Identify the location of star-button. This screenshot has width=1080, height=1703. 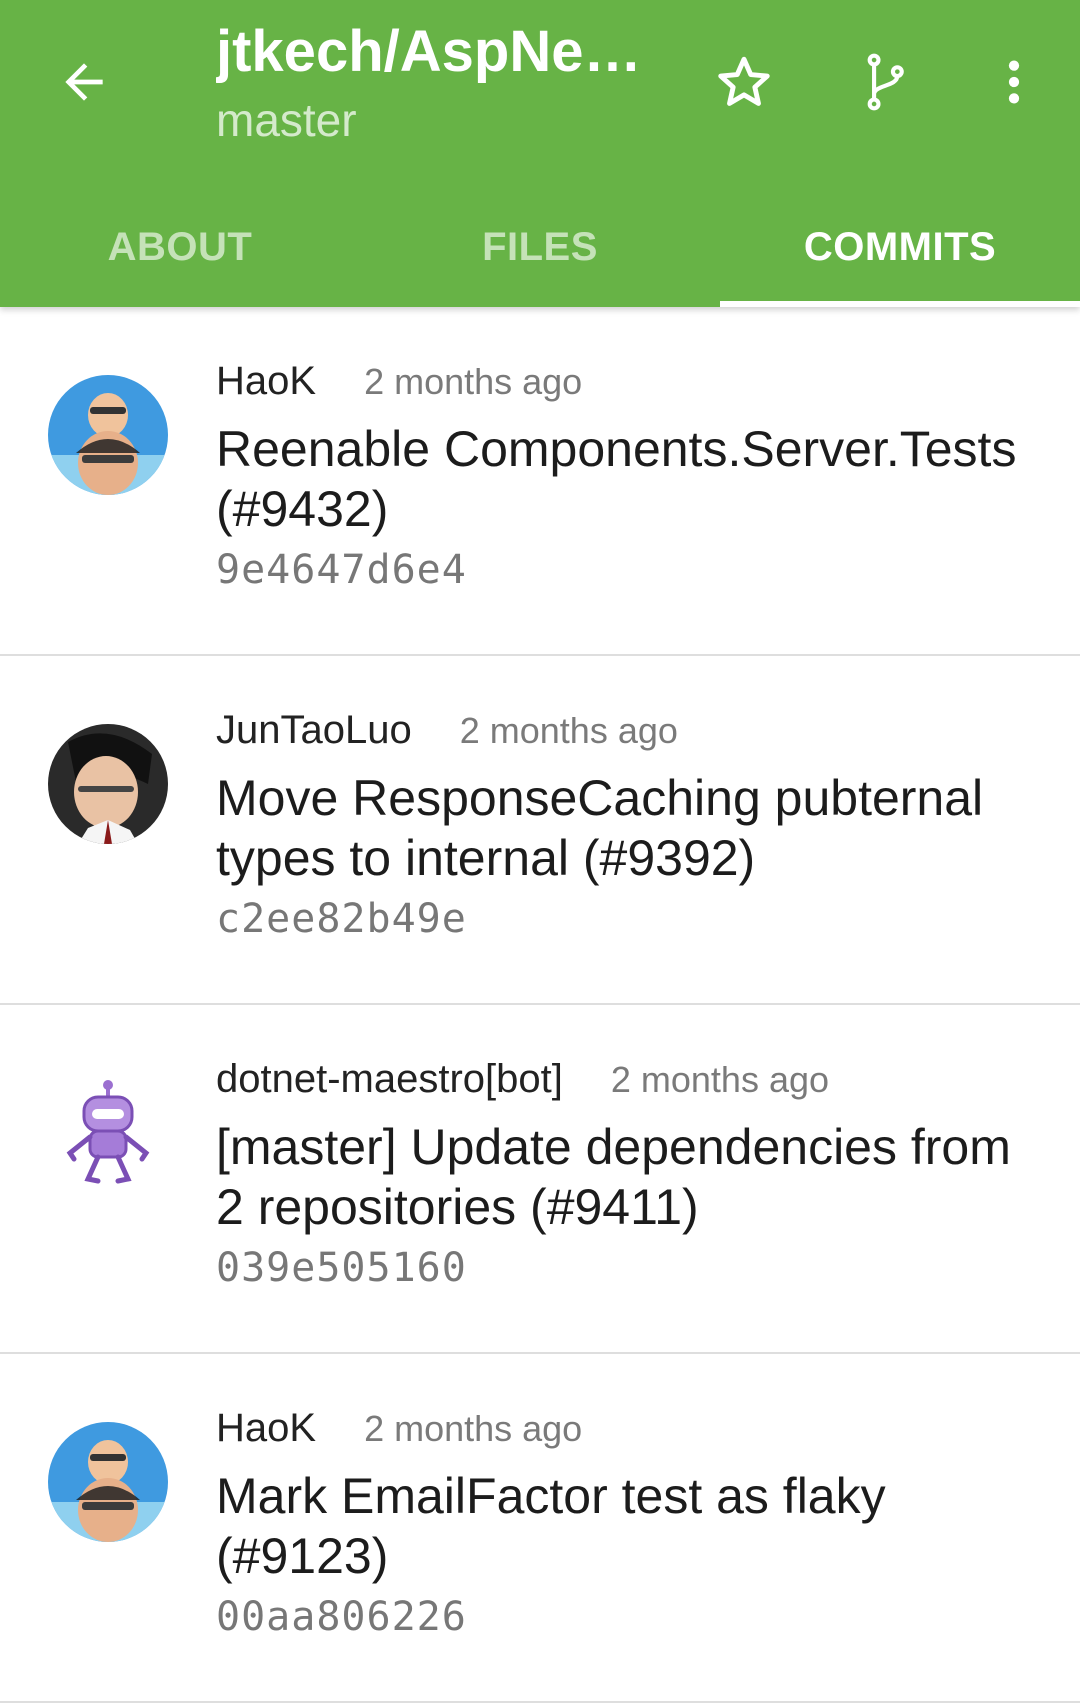
(744, 82).